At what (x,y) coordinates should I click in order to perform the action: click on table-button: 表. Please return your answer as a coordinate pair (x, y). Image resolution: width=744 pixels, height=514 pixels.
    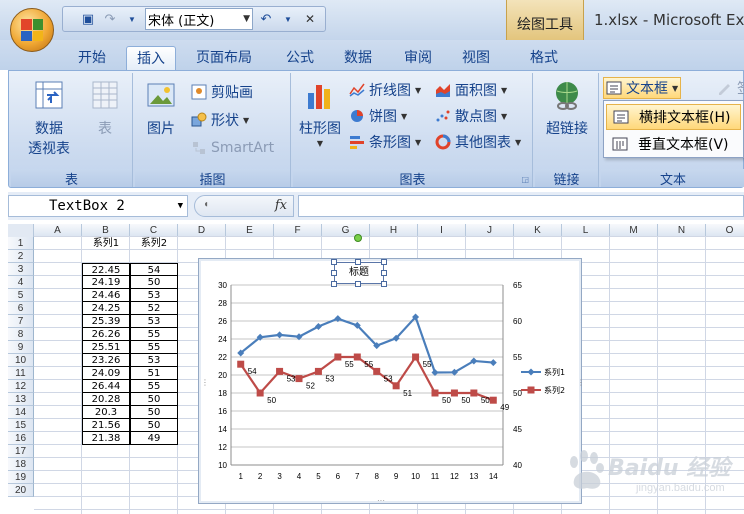
    Looking at the image, I should click on (105, 109).